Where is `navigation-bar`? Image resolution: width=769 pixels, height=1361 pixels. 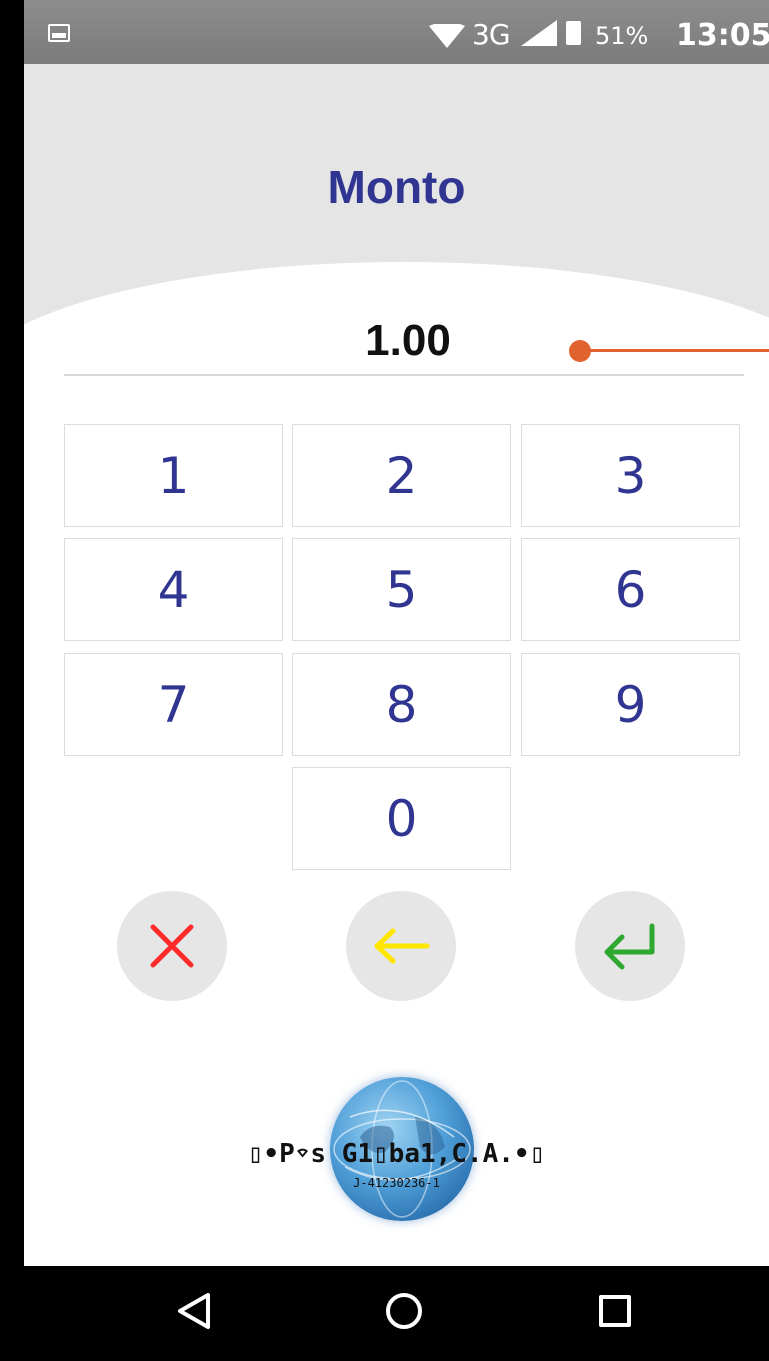
navigation-bar is located at coordinates (396, 1313).